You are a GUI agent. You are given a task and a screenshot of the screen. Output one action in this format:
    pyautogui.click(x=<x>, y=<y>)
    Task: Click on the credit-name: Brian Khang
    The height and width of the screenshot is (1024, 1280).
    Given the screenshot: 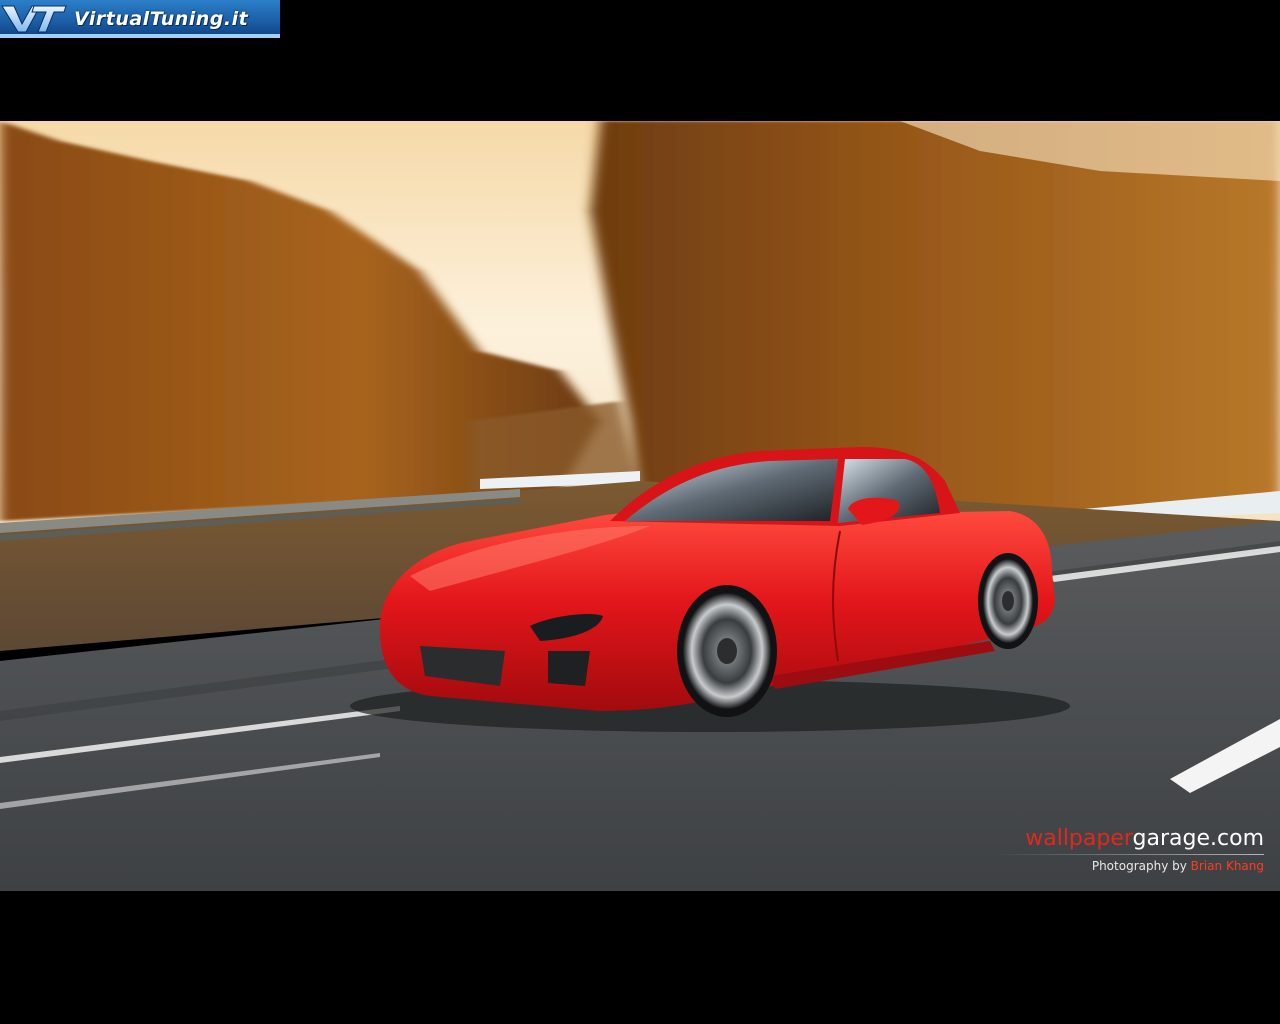 What is the action you would take?
    pyautogui.click(x=1227, y=866)
    